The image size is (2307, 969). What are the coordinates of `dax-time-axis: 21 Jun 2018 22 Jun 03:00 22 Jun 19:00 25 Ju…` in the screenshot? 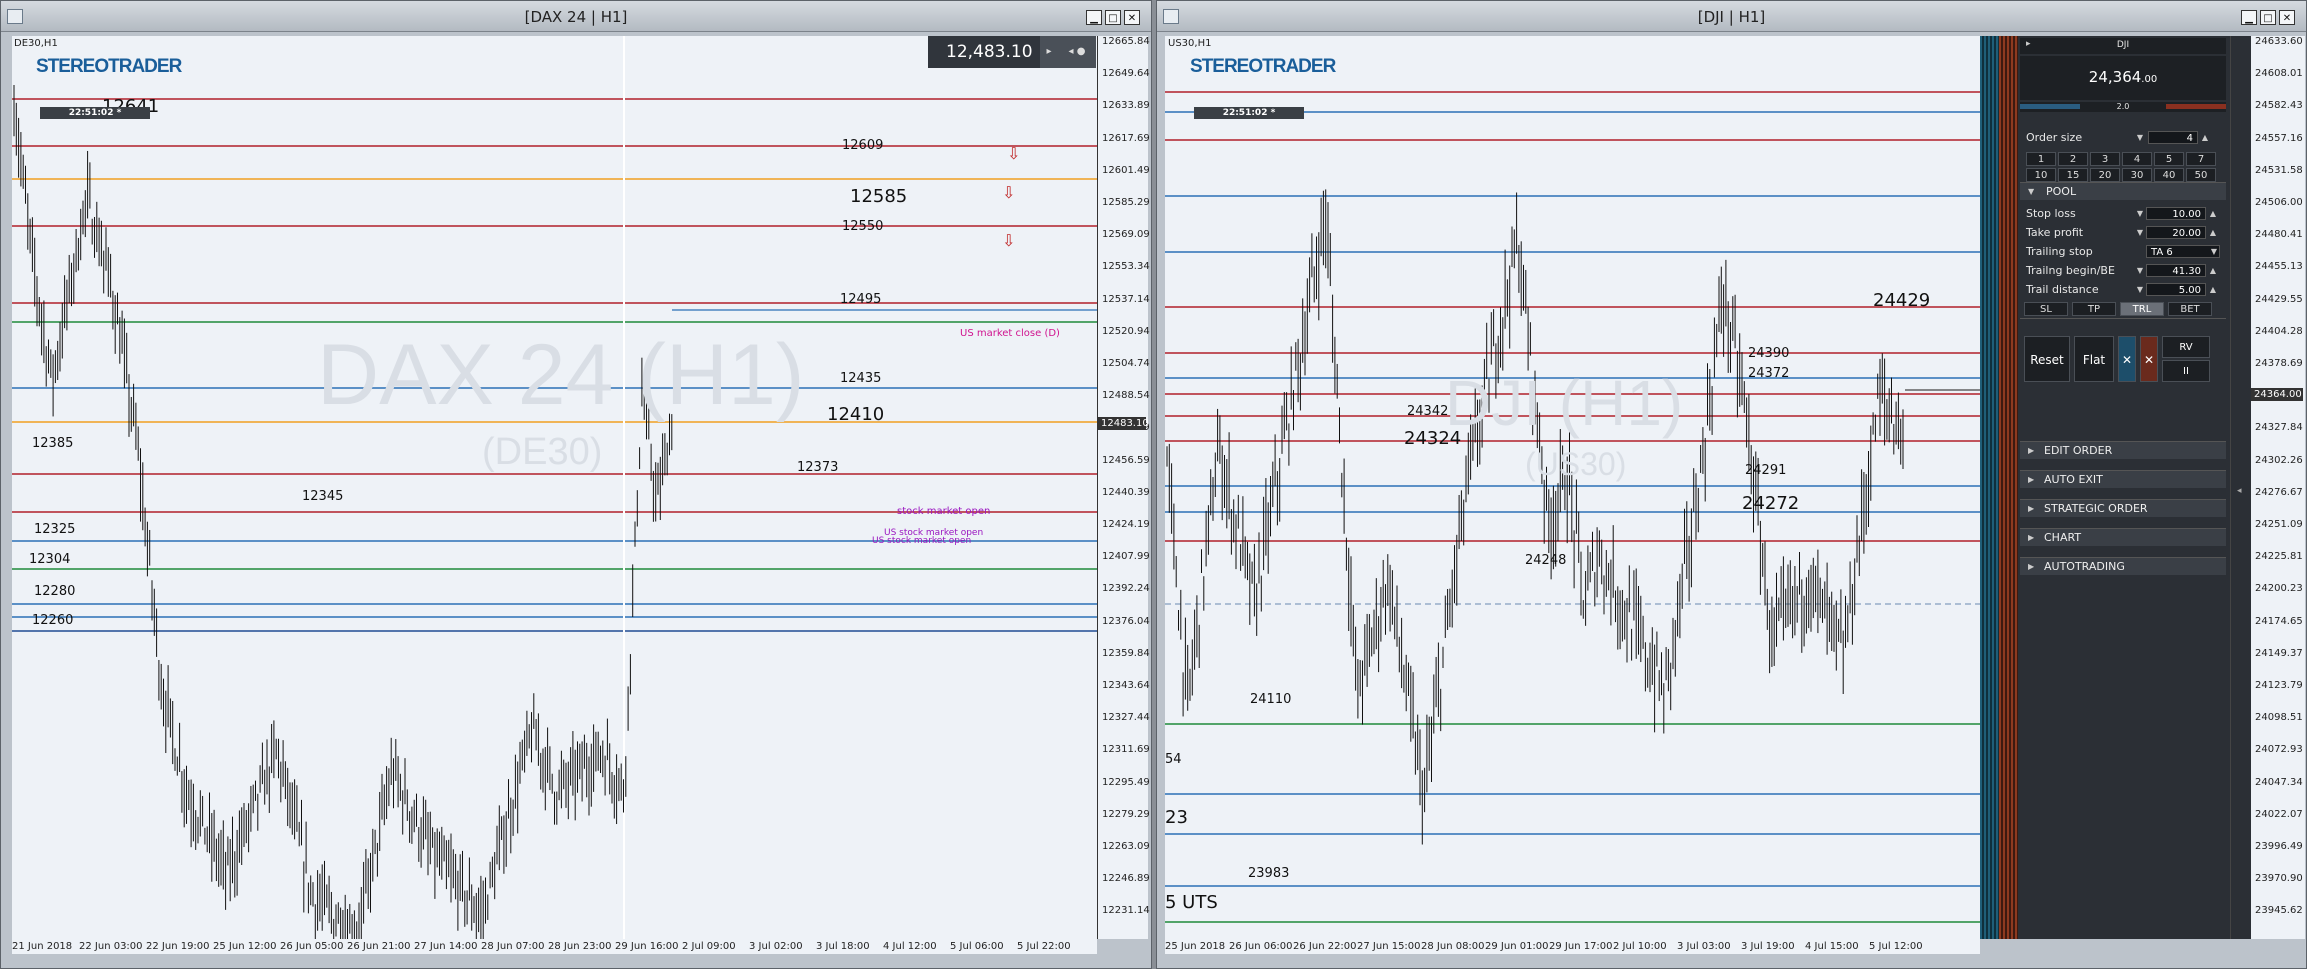 It's located at (554, 946).